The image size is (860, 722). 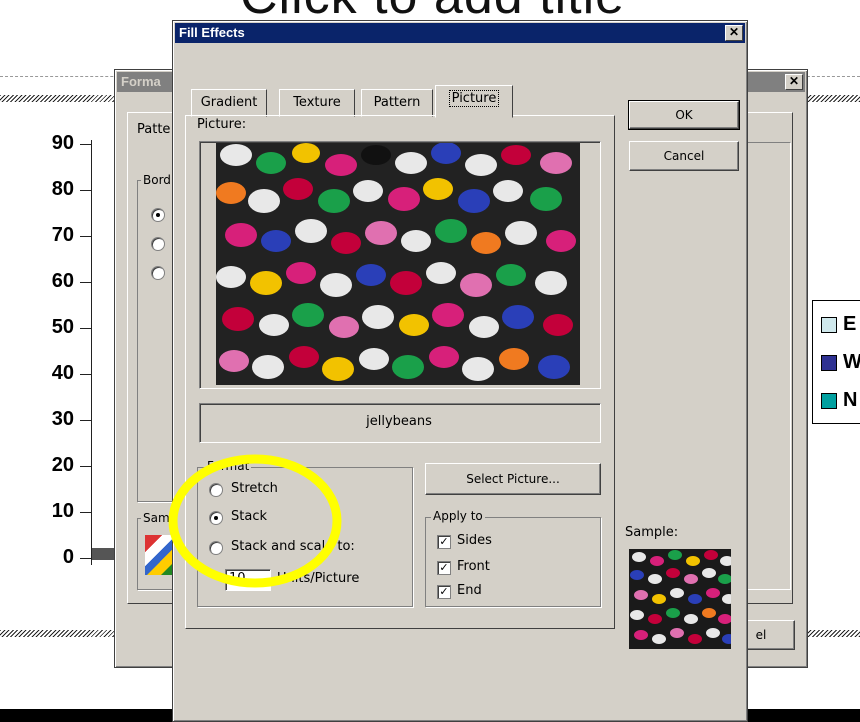 What do you see at coordinates (444, 568) in the screenshot?
I see `front-checkbox: ✓` at bounding box center [444, 568].